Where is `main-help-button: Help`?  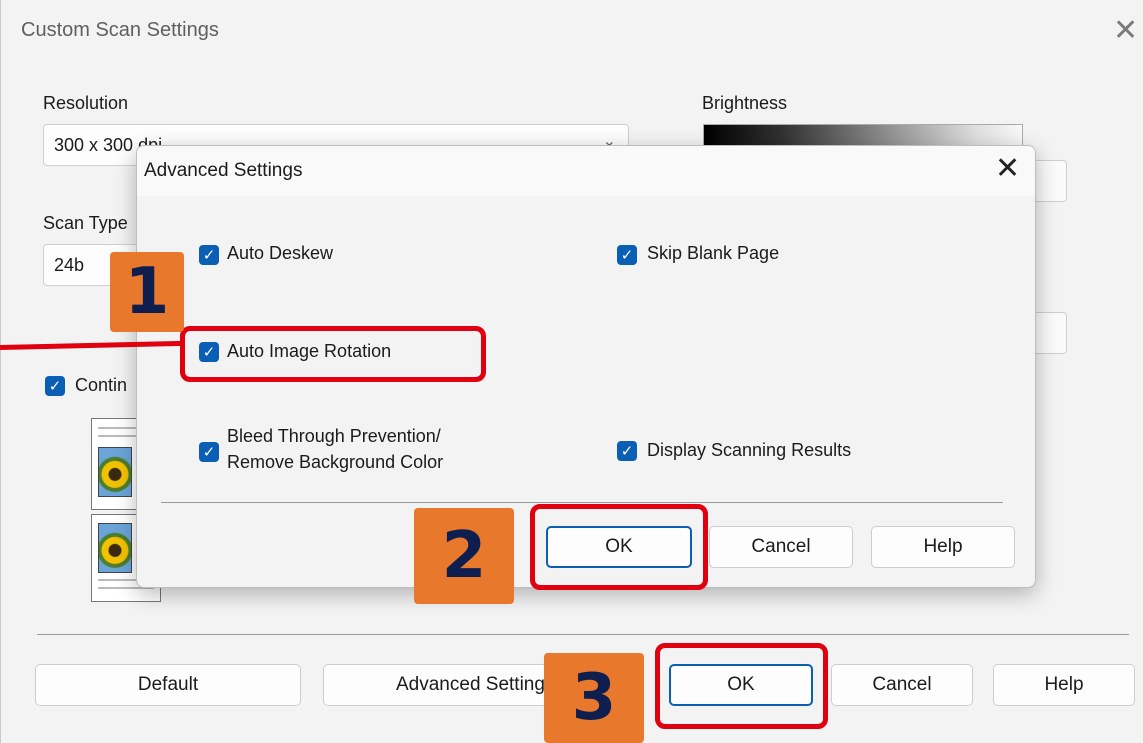
main-help-button: Help is located at coordinates (1064, 685).